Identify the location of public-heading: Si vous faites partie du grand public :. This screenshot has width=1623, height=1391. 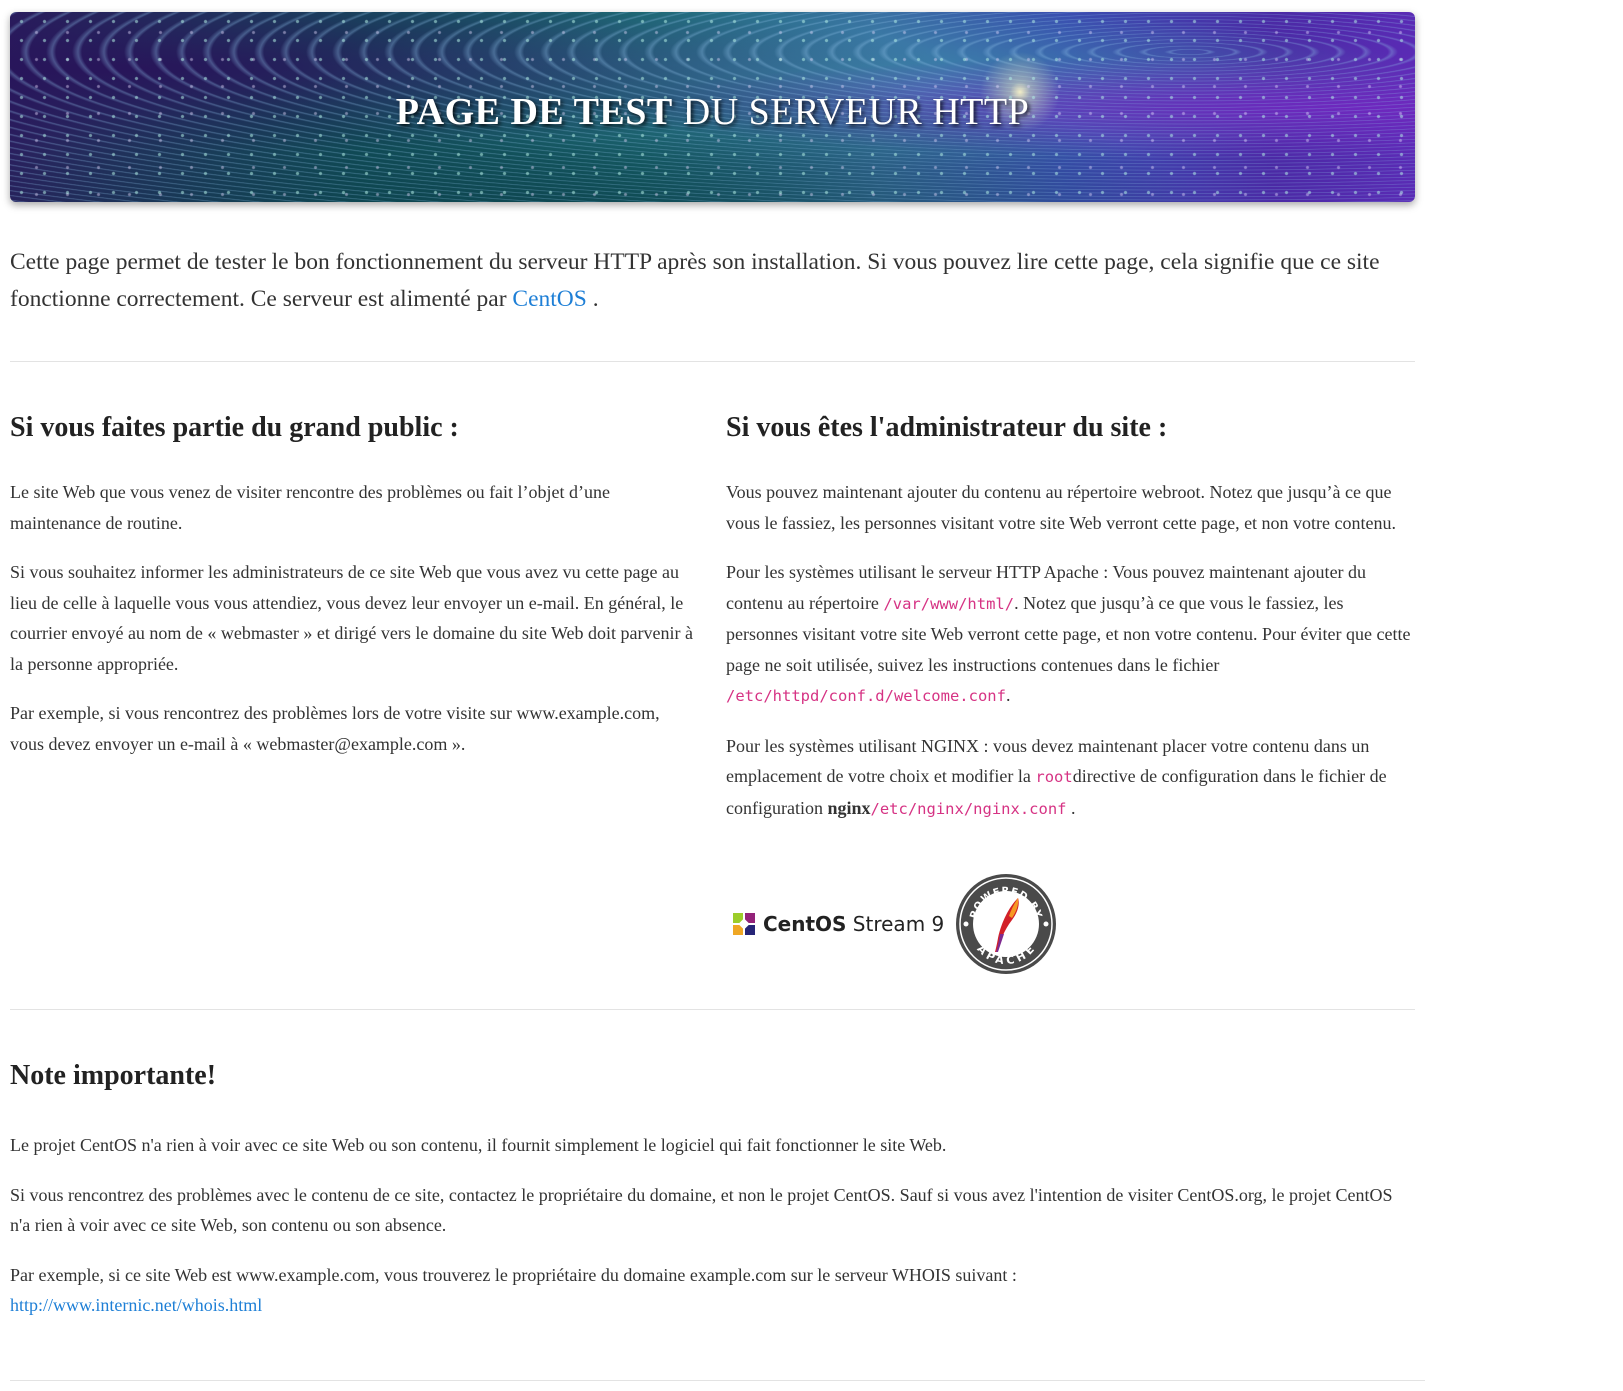
(234, 427).